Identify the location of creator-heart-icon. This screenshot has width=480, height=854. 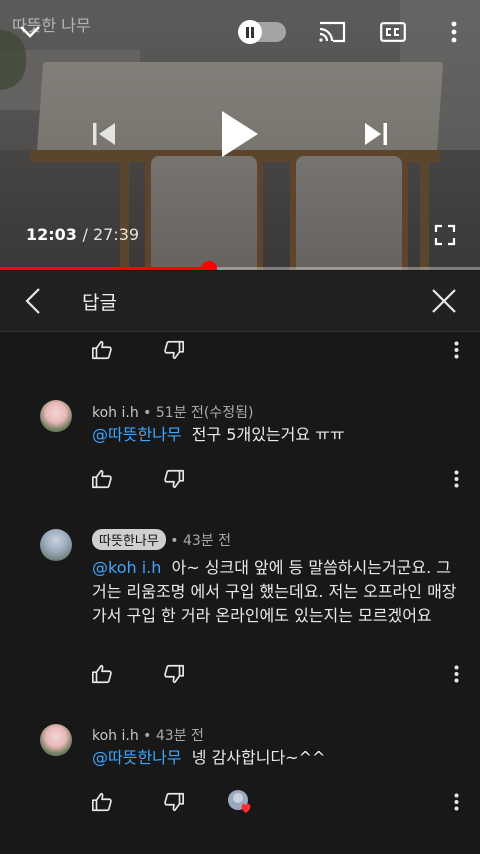
(239, 801).